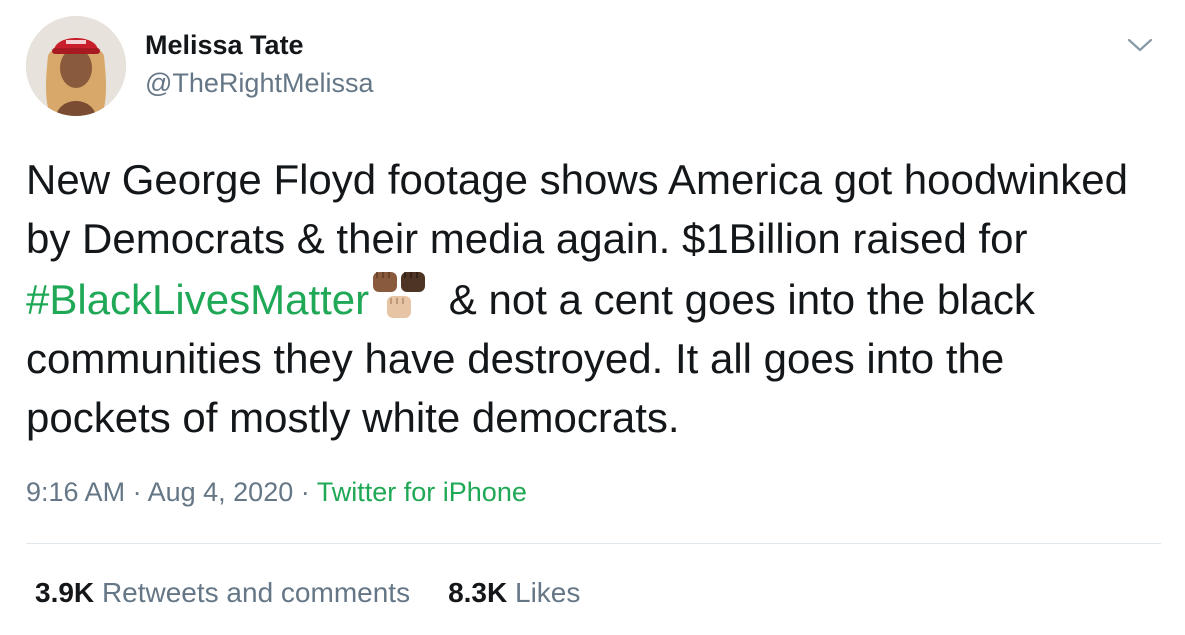  What do you see at coordinates (400, 295) in the screenshot?
I see `raised-fists-emoji-icon` at bounding box center [400, 295].